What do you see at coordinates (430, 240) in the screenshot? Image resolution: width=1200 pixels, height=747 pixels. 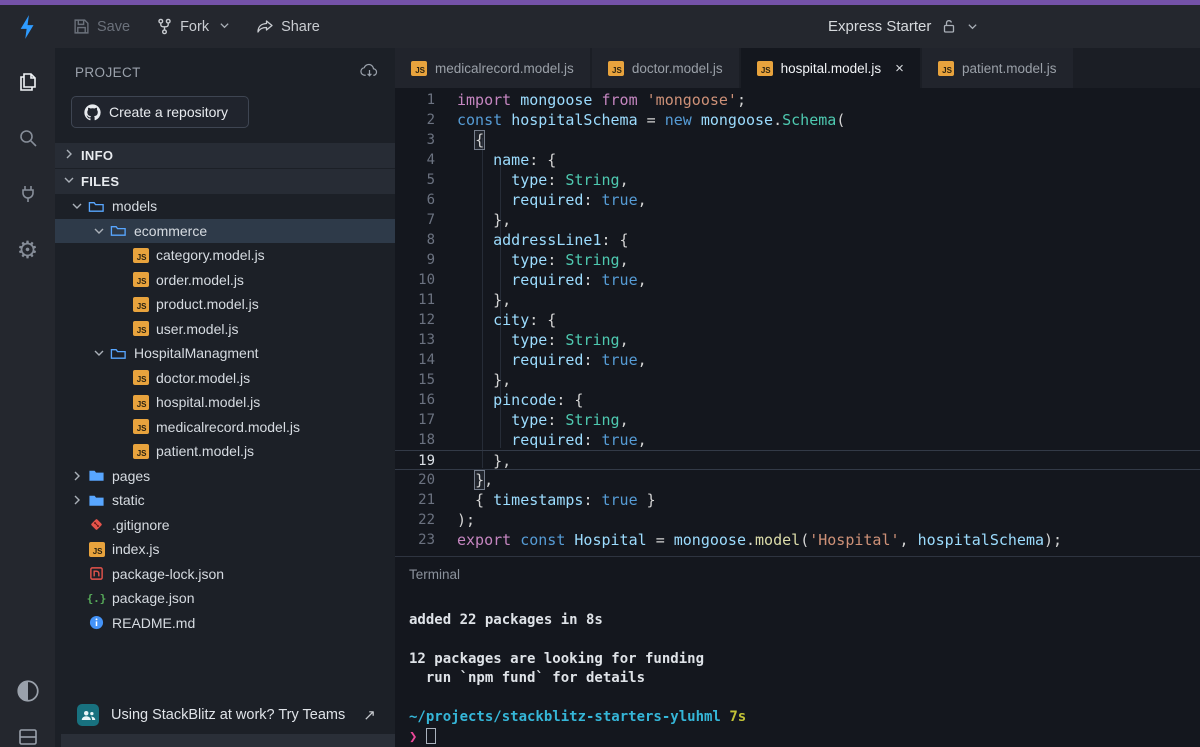 I see `line-number: 8` at bounding box center [430, 240].